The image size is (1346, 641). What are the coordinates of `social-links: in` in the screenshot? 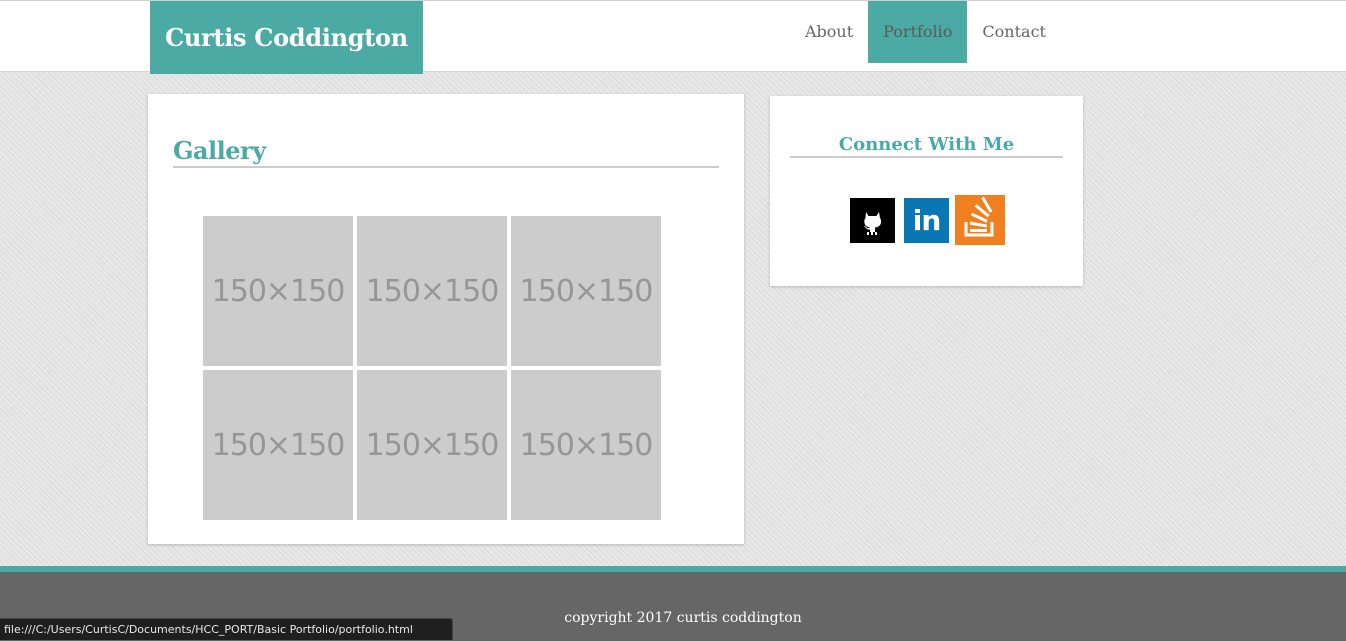 It's located at (927, 220).